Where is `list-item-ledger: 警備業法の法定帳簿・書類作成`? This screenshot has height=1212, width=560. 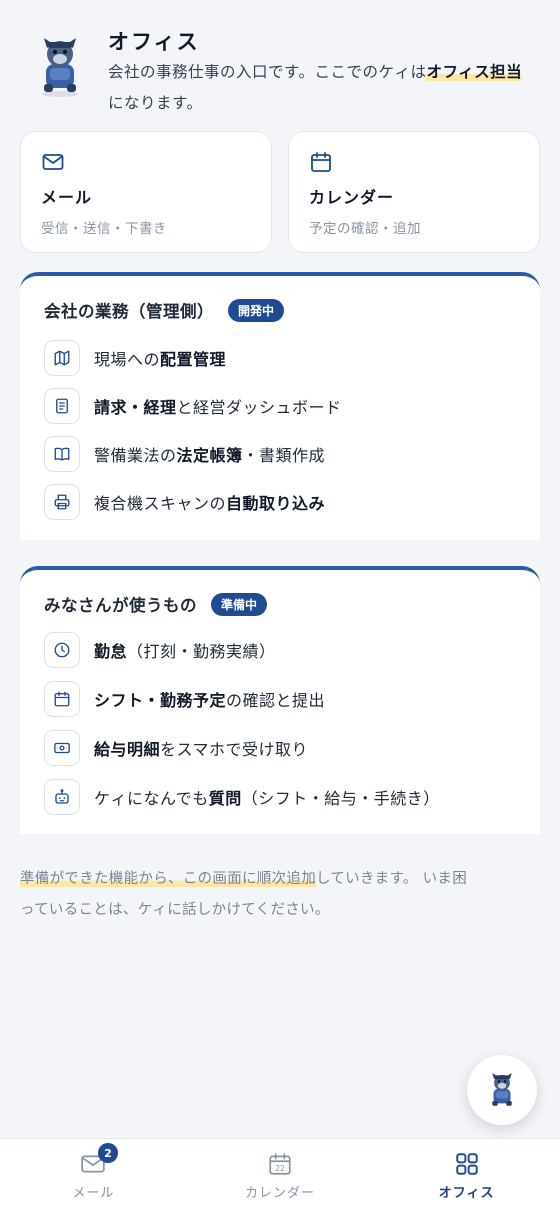 list-item-ledger: 警備業法の法定帳簿・書類作成 is located at coordinates (184, 454).